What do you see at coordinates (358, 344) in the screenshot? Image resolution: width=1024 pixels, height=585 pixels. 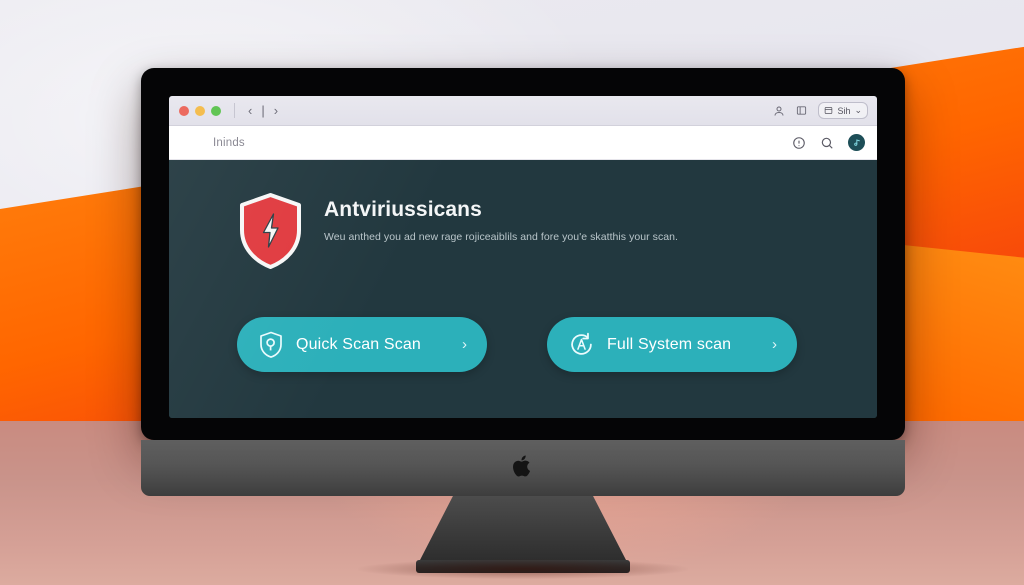 I see `quick-scan-label: Quick Scan Scan` at bounding box center [358, 344].